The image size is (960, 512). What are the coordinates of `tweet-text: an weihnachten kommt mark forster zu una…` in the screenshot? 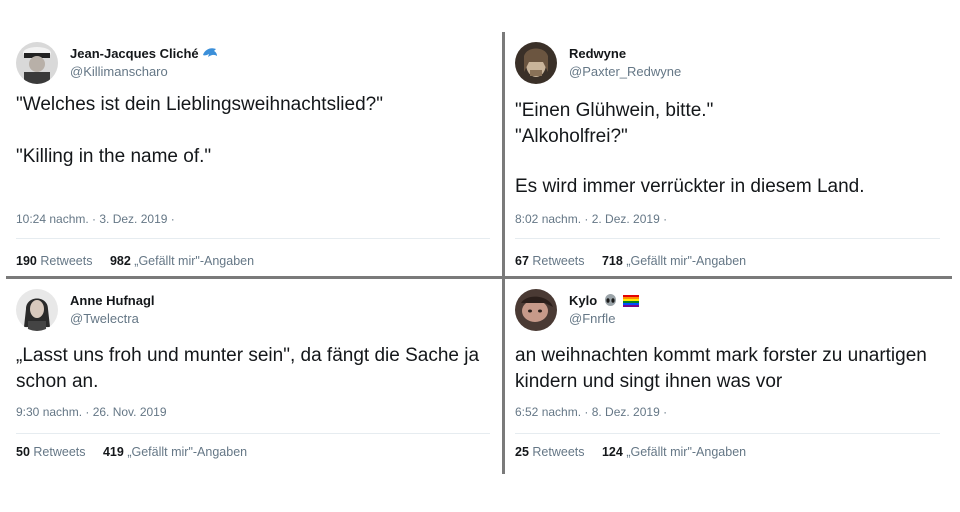 It's located at (729, 369).